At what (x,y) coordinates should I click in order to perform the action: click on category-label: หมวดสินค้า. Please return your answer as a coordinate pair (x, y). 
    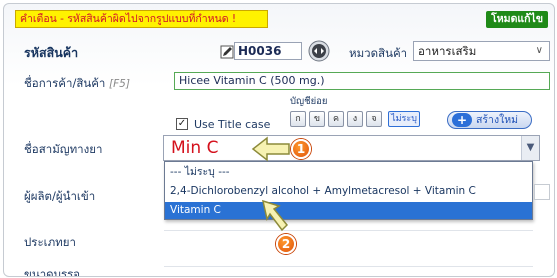
    Looking at the image, I should click on (378, 53).